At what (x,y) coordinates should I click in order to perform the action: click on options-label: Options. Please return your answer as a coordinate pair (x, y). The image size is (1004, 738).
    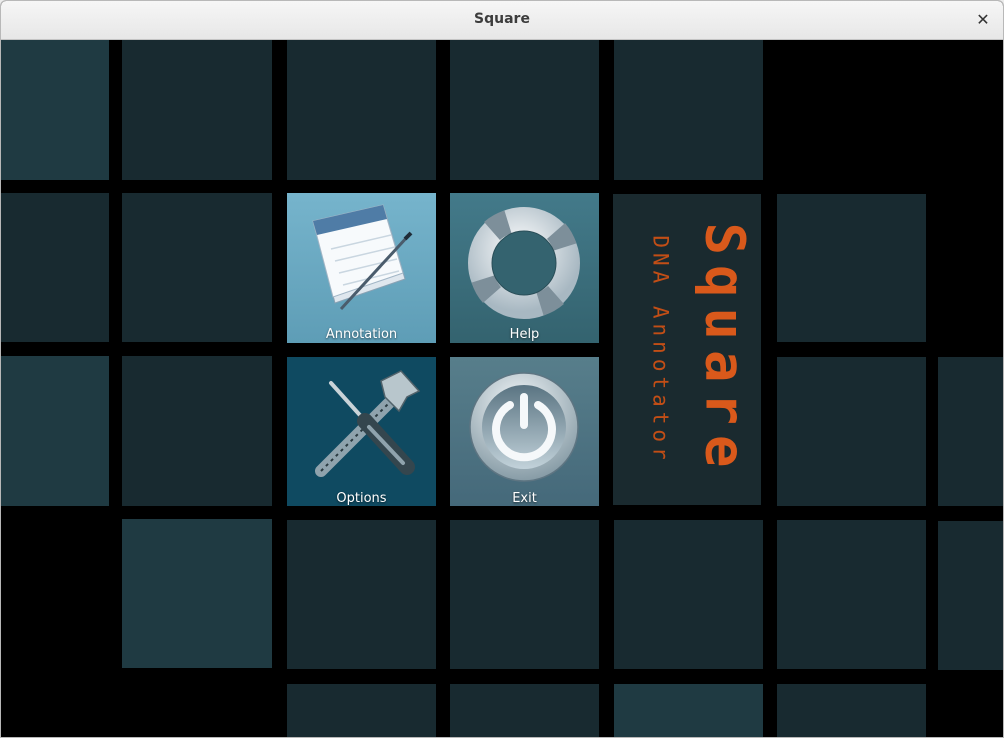
    Looking at the image, I should click on (361, 498).